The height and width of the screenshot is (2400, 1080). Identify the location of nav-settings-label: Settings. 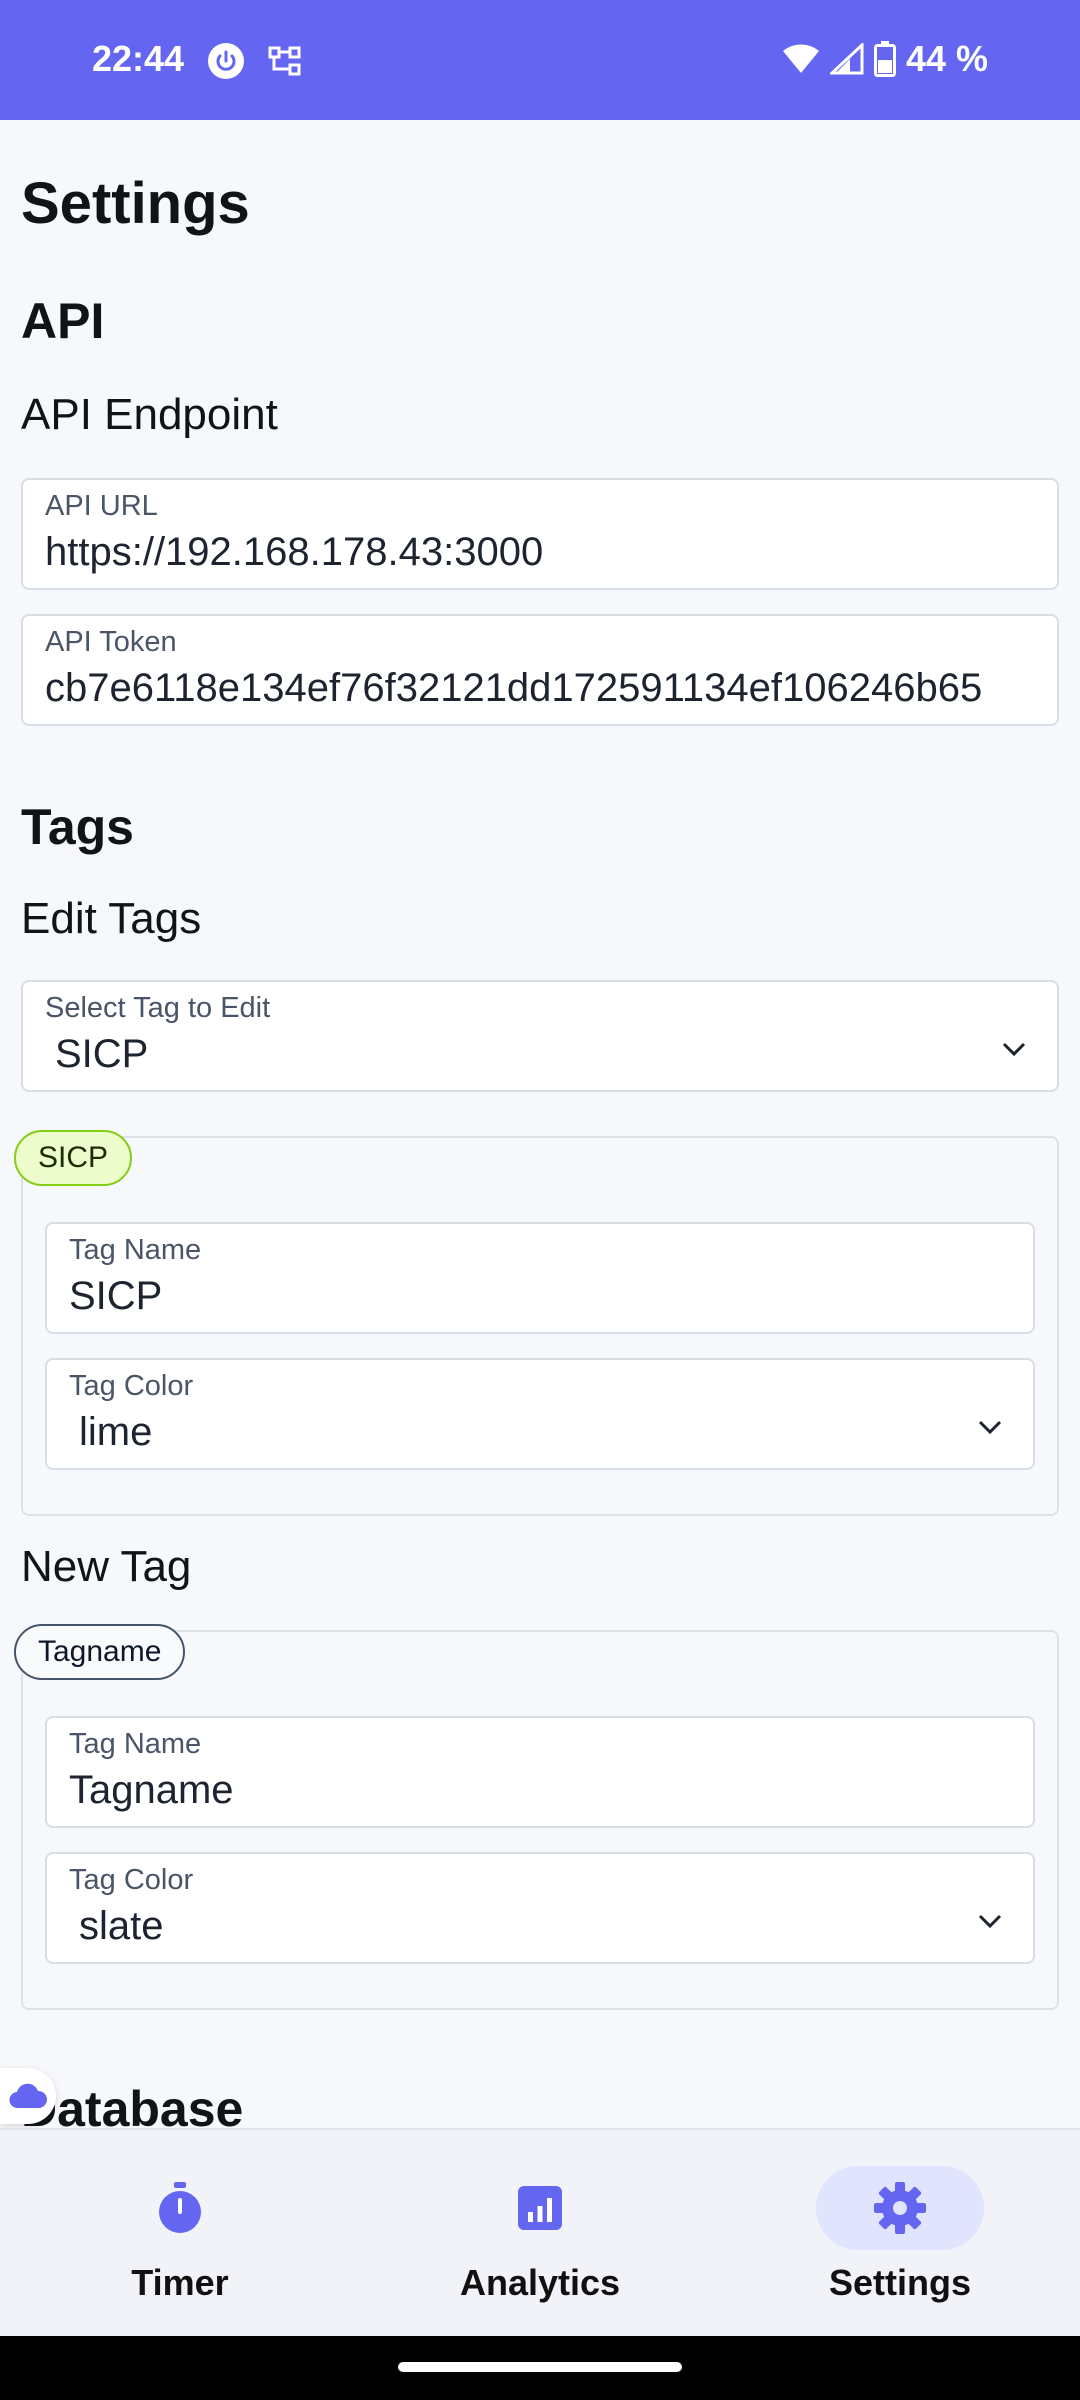
(899, 2282).